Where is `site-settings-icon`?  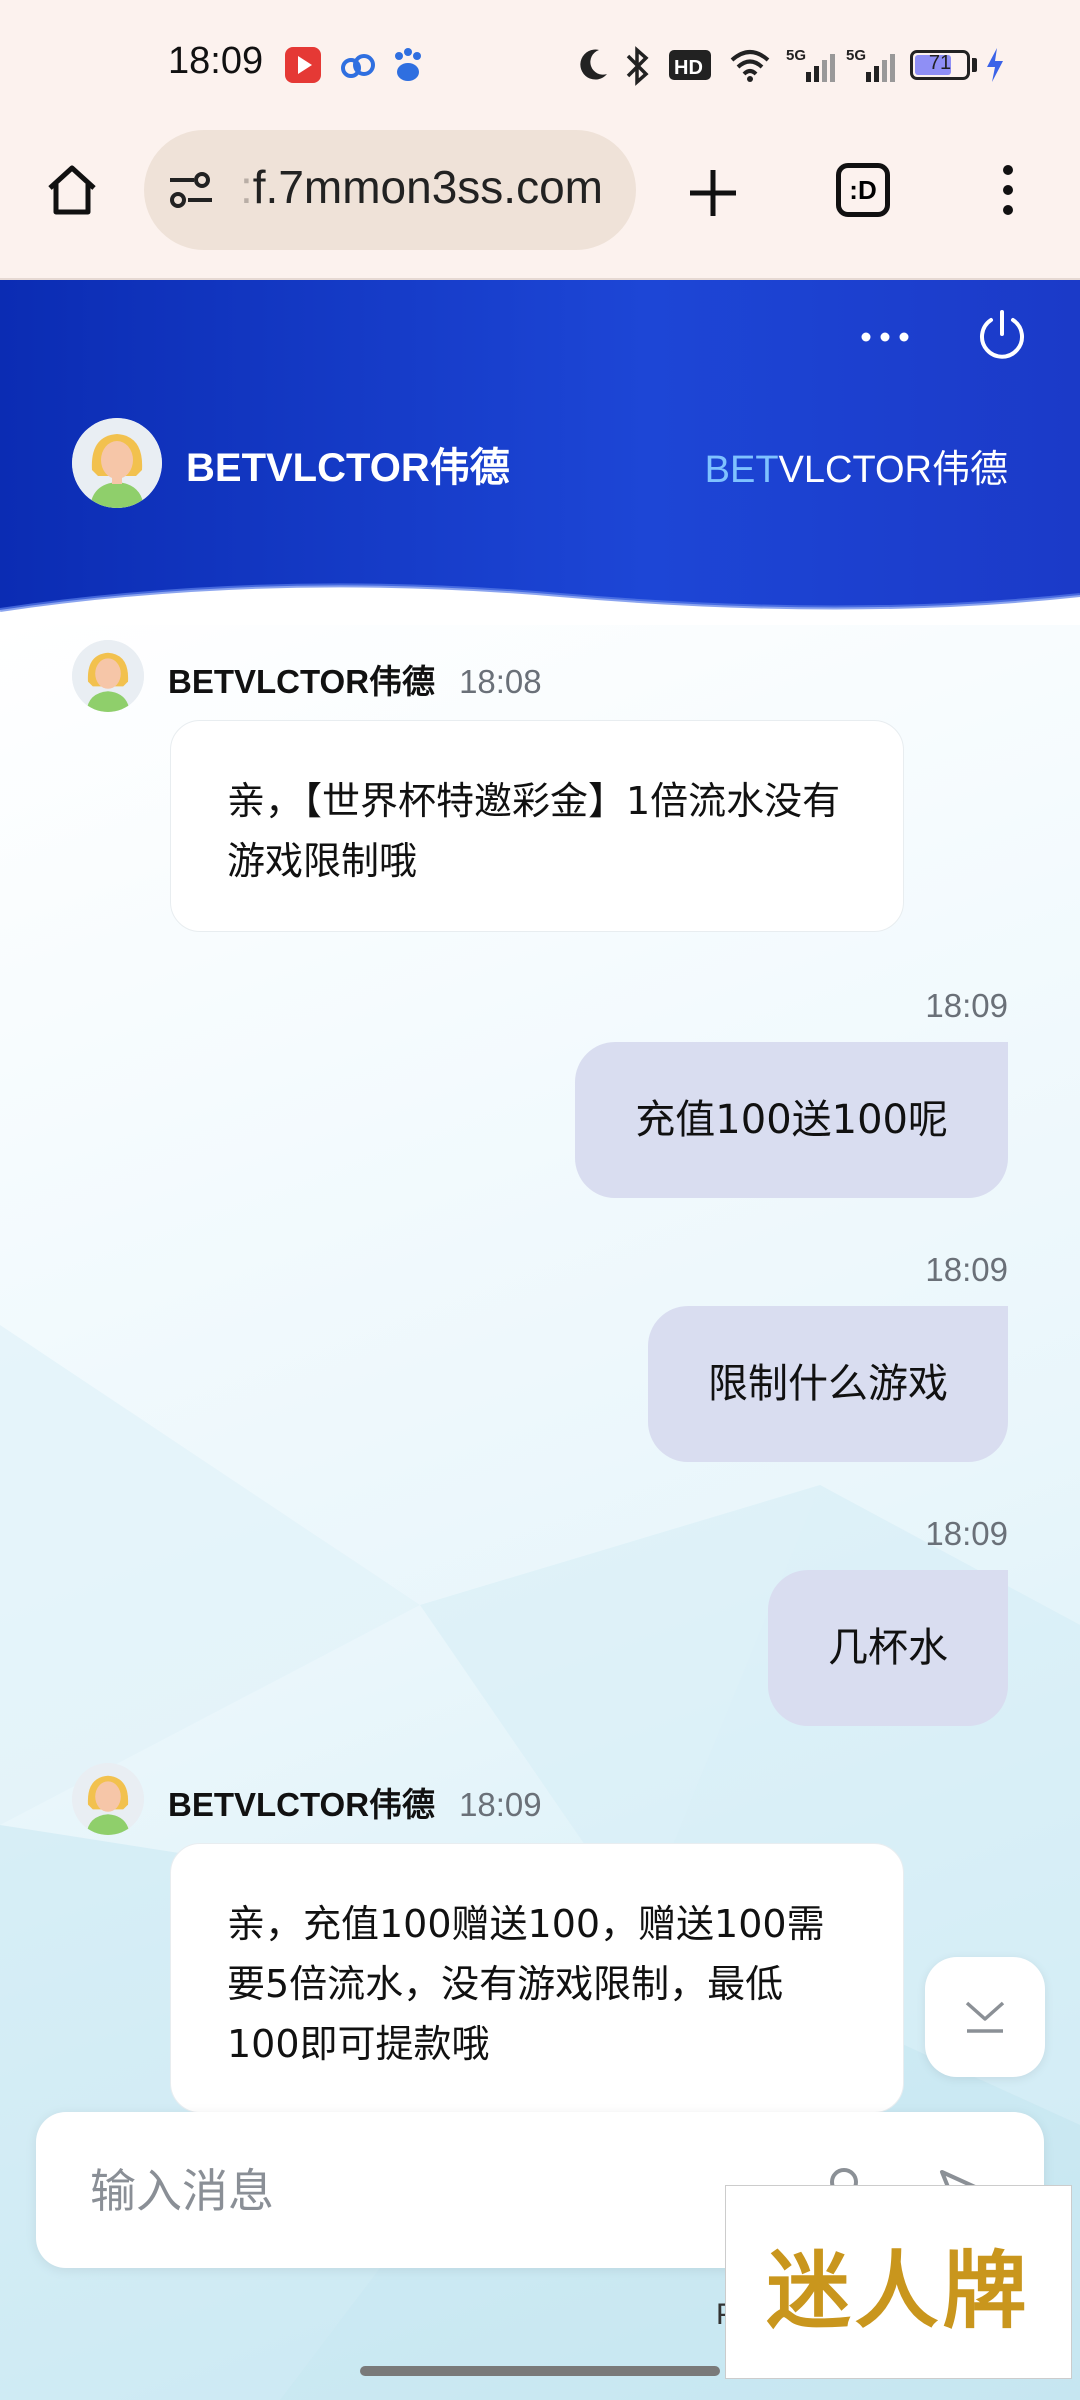 site-settings-icon is located at coordinates (191, 190).